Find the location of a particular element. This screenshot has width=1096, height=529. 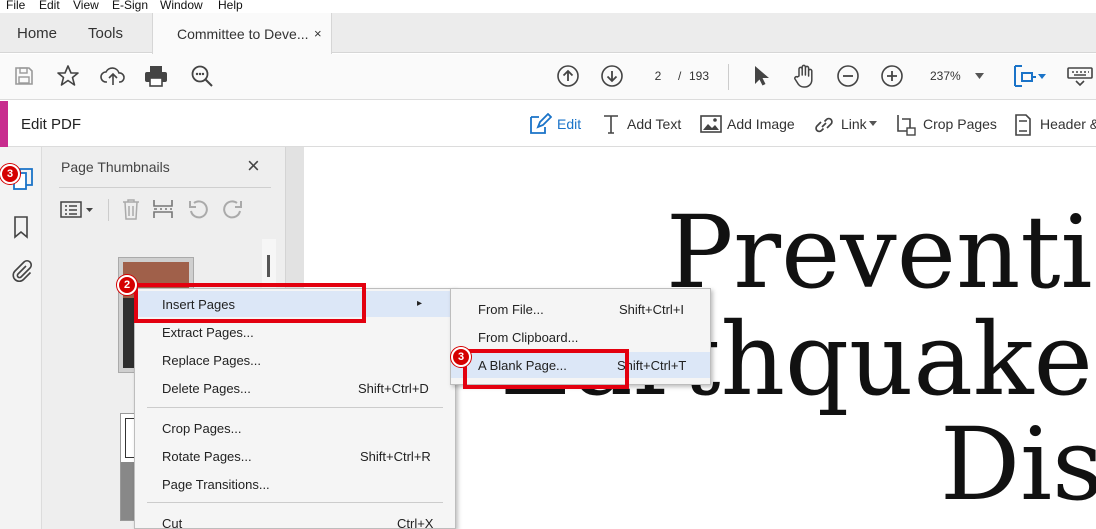

edit-icon is located at coordinates (540, 124).